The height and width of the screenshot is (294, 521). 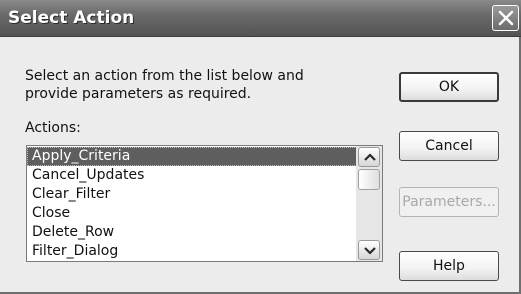 I want to click on chevron-down-icon, so click(x=370, y=251).